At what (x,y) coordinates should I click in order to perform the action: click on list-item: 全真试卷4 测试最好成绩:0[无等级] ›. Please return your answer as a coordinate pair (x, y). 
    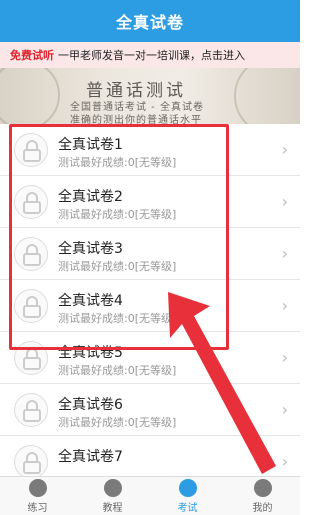
    Looking at the image, I should click on (150, 306).